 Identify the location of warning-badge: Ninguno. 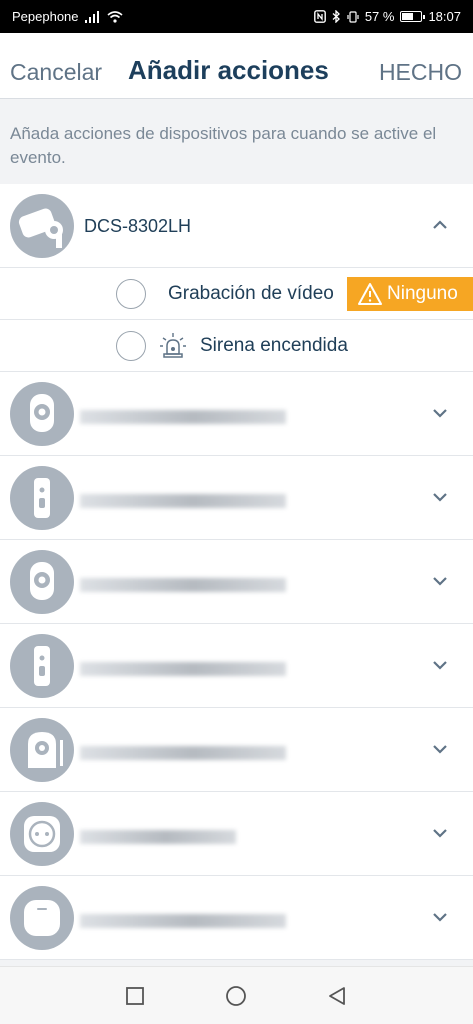
(410, 294).